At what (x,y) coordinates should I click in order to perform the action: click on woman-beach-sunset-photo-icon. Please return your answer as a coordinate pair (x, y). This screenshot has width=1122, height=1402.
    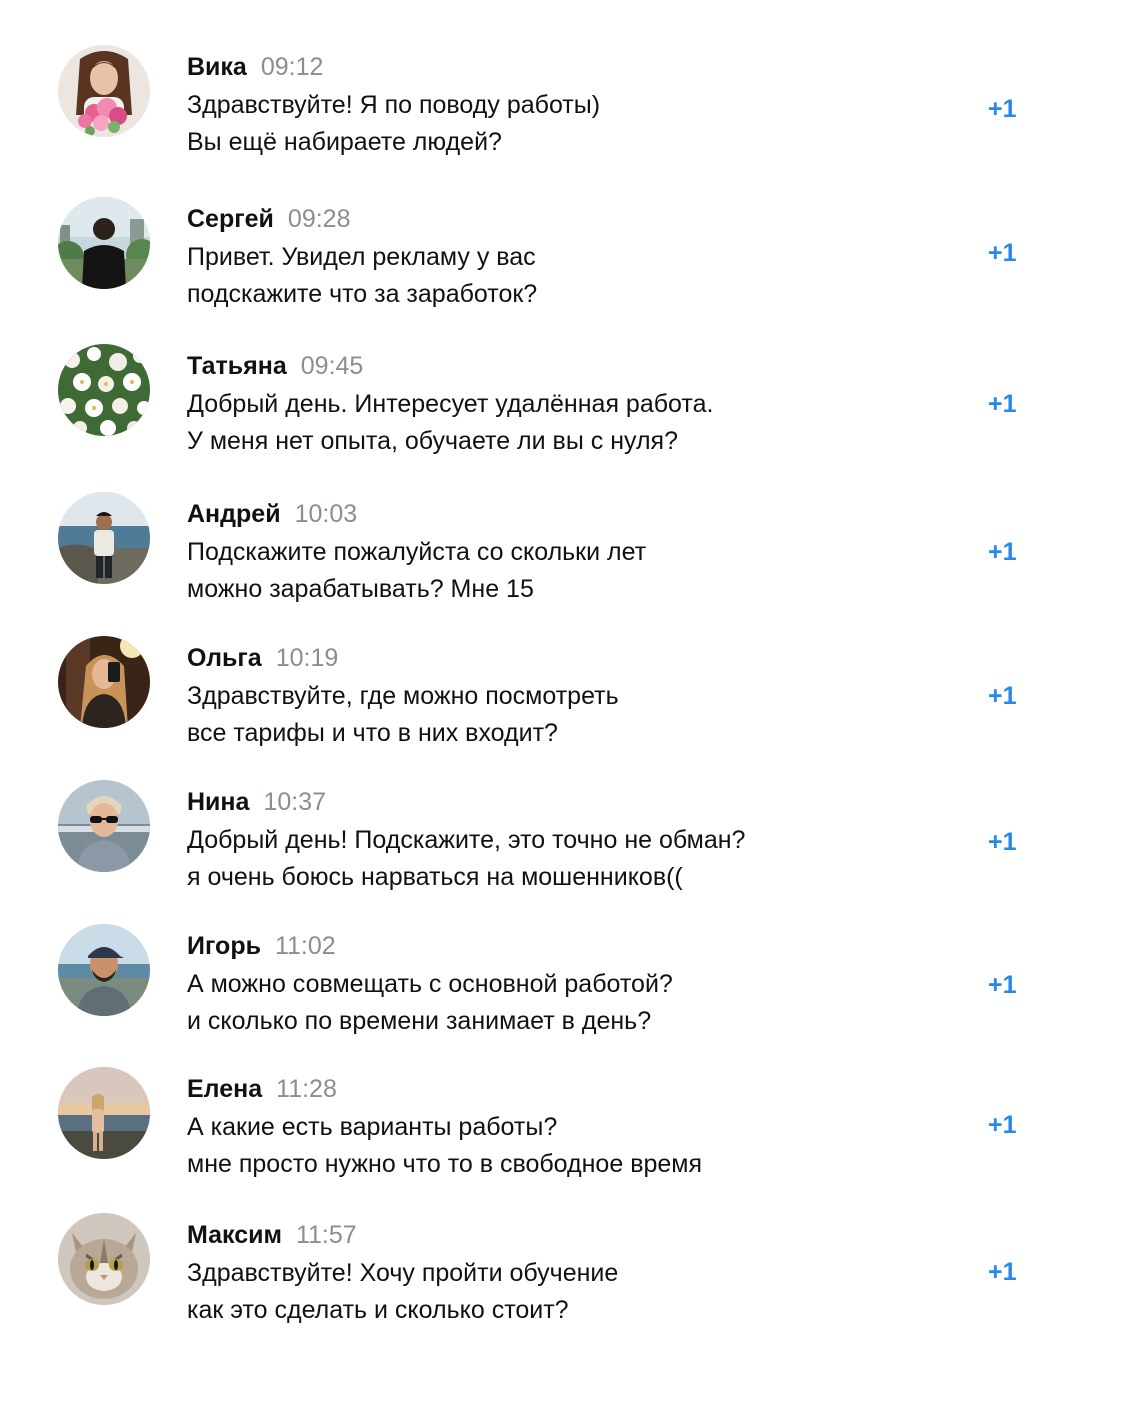
    Looking at the image, I should click on (104, 1113).